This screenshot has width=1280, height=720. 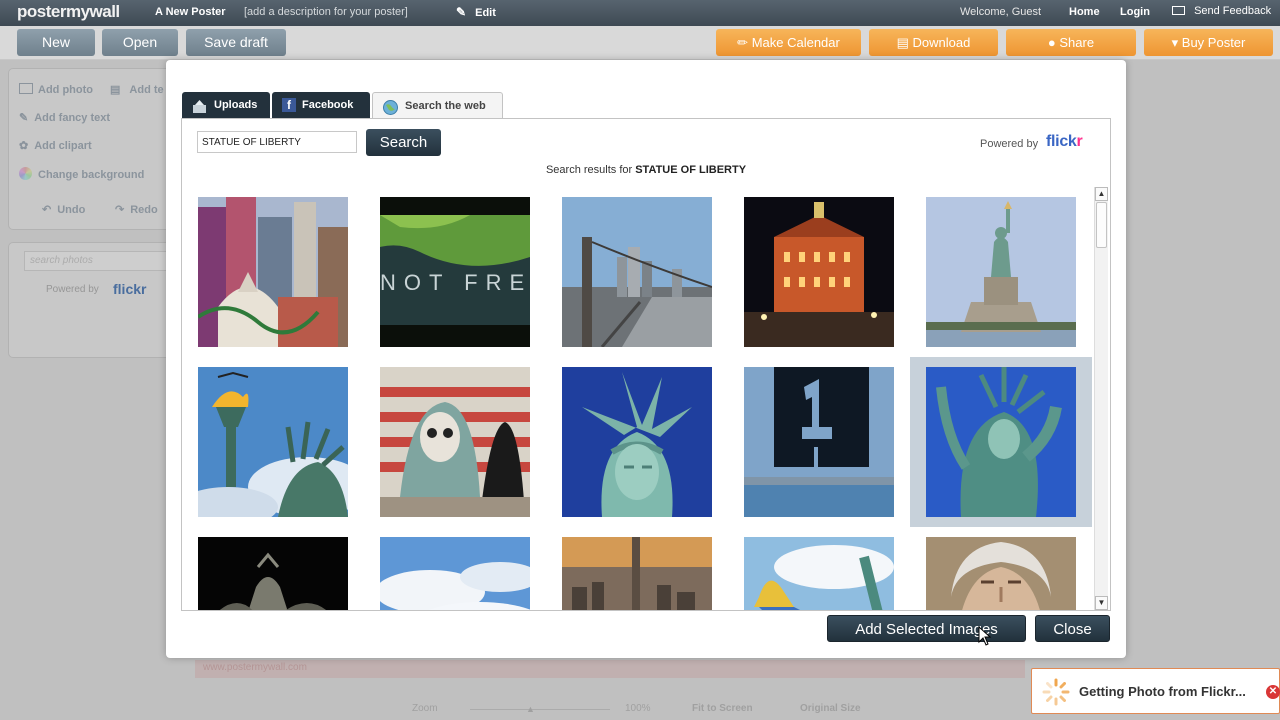 What do you see at coordinates (289, 105) in the screenshot?
I see `facebook-icon: f` at bounding box center [289, 105].